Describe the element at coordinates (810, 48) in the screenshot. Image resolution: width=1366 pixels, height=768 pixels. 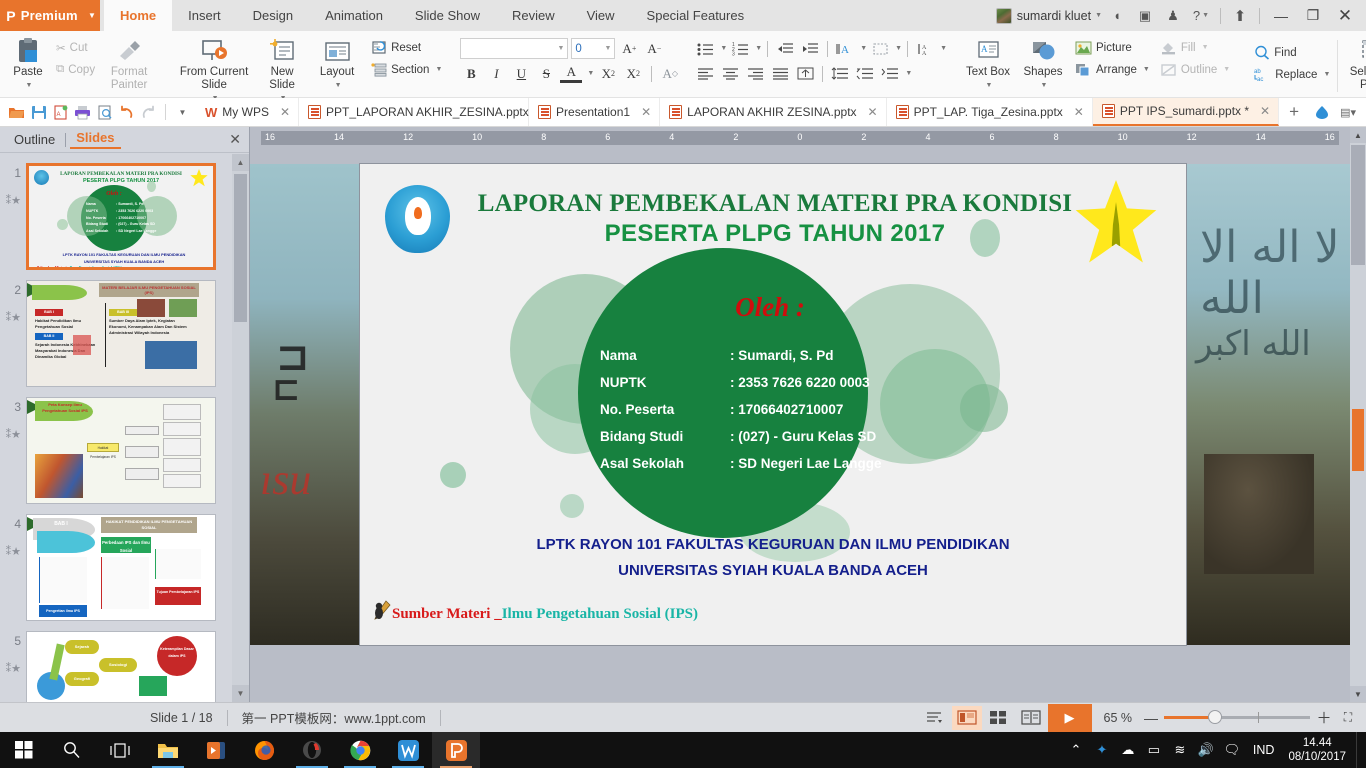
I see `increase-indent-button` at that location.